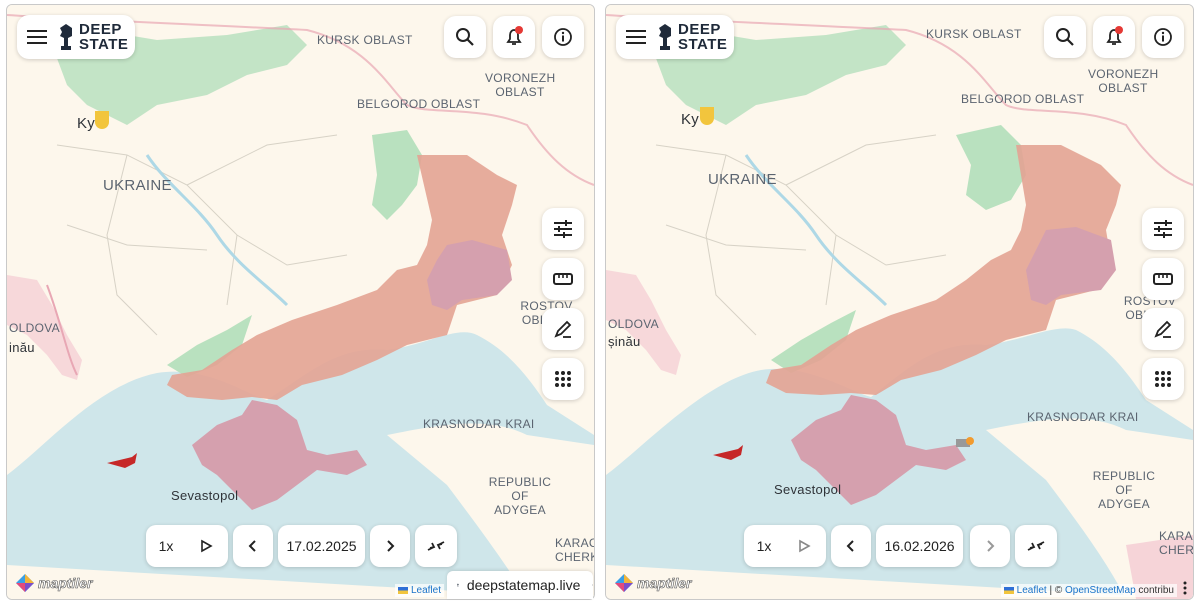  I want to click on osm-link: OpenStreetMap, so click(1100, 590).